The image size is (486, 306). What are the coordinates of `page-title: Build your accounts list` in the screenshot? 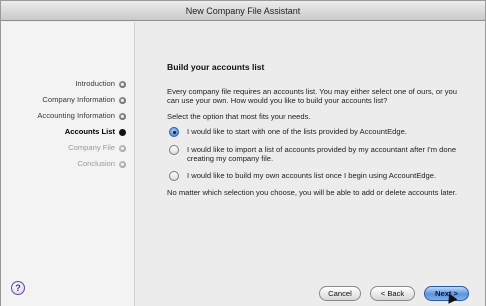 It's located at (216, 67).